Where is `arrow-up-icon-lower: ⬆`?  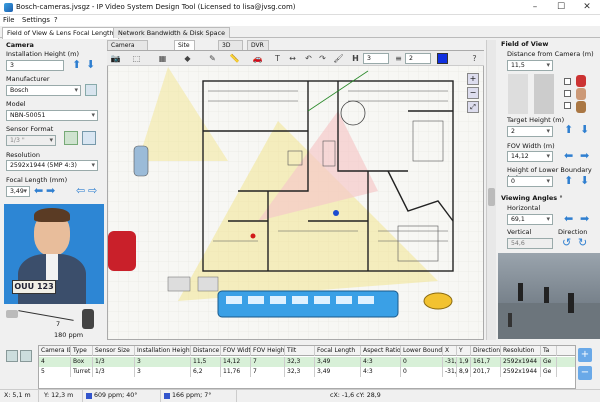 arrow-up-icon-lower: ⬆ is located at coordinates (568, 180).